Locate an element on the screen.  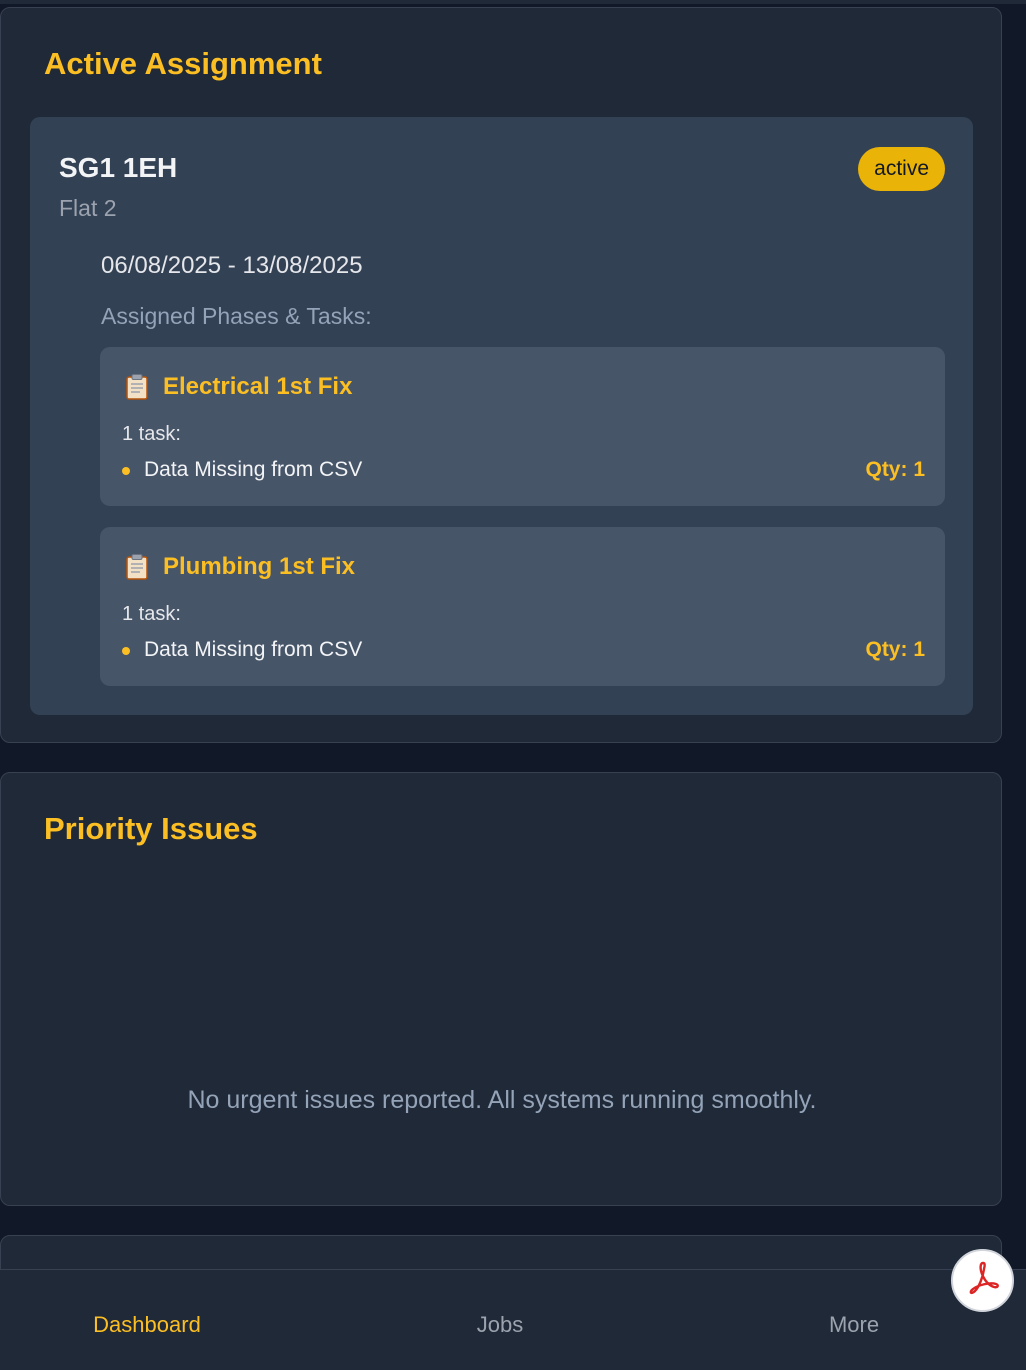
status-badge: active is located at coordinates (901, 169).